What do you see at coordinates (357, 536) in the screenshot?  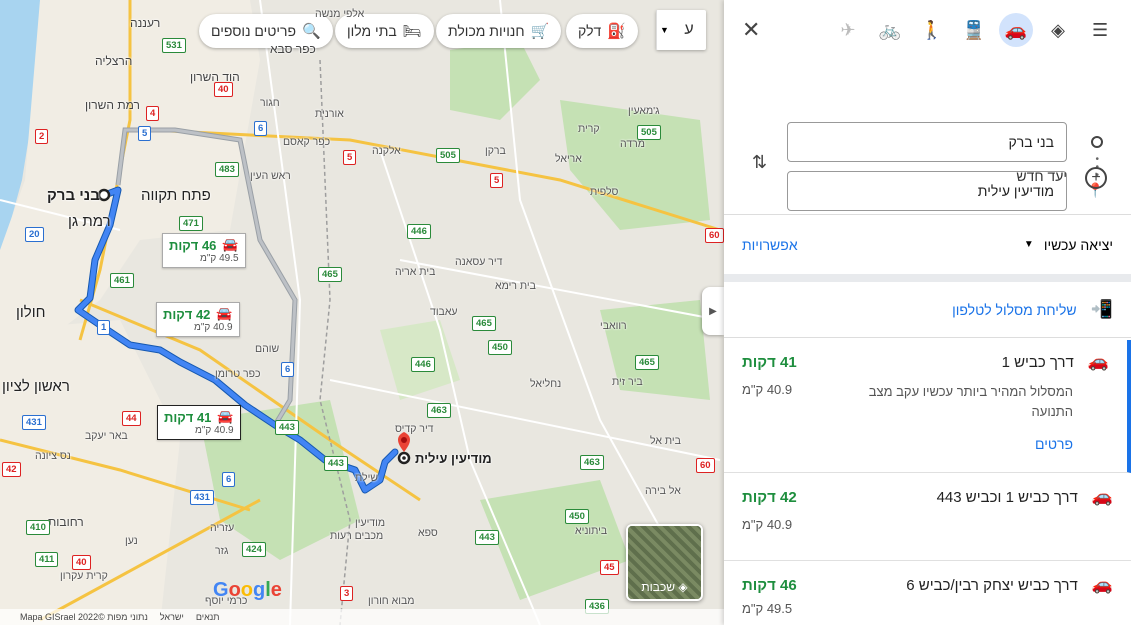 I see `place-label: מכבים רעות` at bounding box center [357, 536].